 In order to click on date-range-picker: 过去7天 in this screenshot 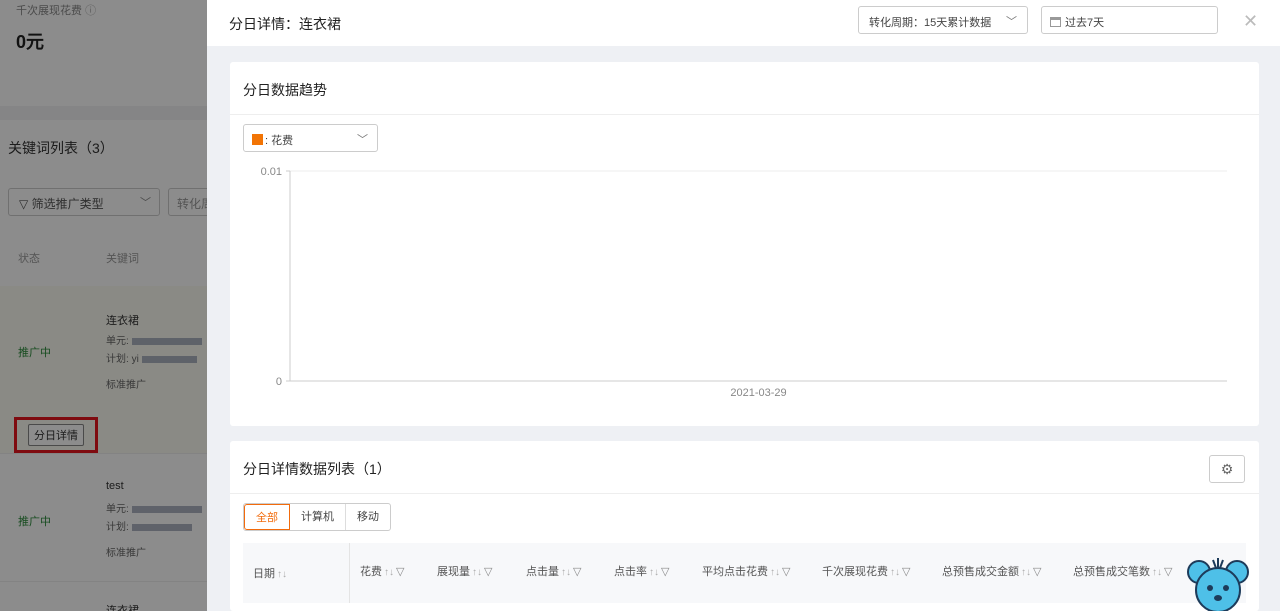, I will do `click(1129, 20)`.